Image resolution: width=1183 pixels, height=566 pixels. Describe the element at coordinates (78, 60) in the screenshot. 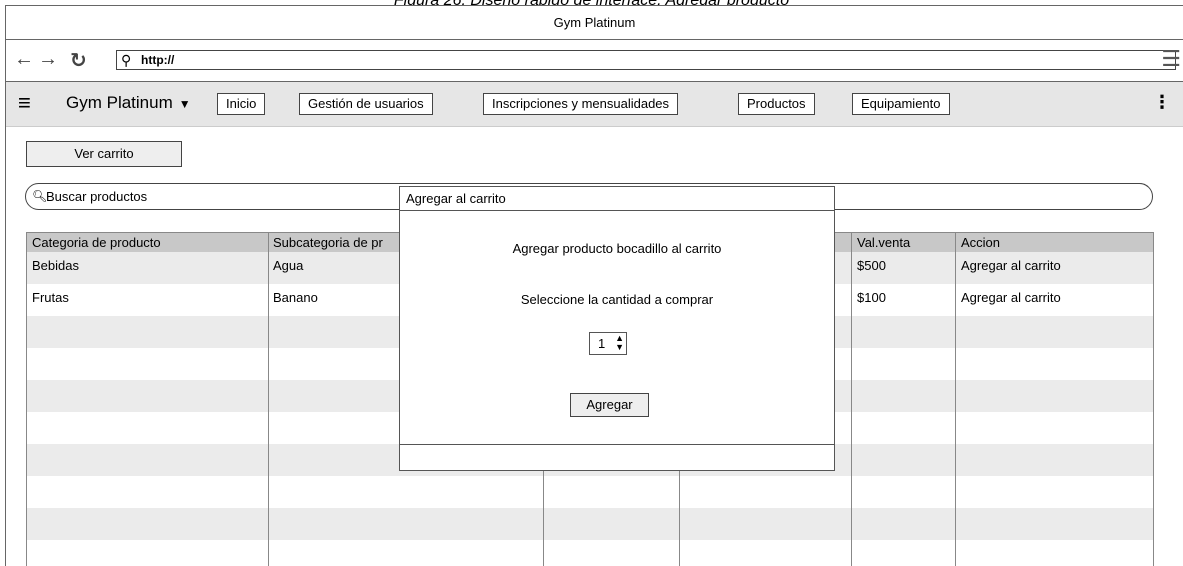

I see `reload-icon: ↻` at that location.